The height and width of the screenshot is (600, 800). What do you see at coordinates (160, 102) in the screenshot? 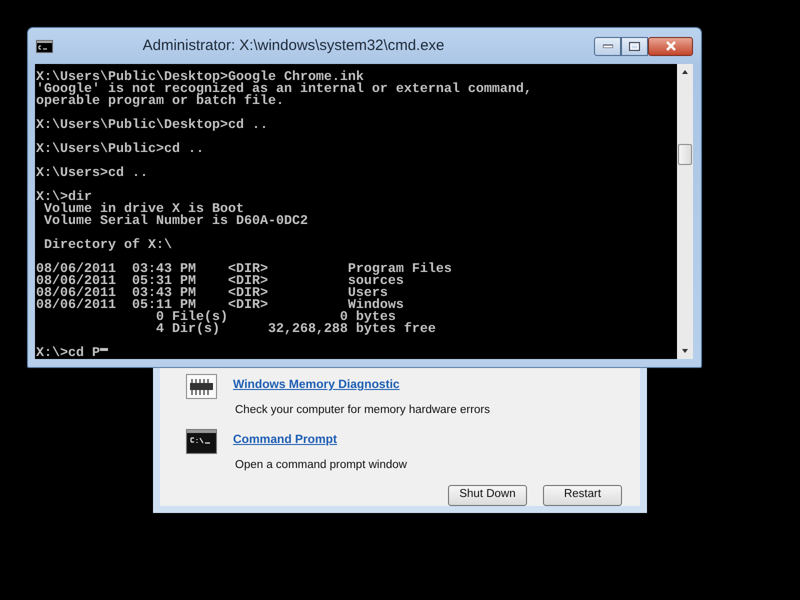
I see `console-line: operable program or batch file.` at bounding box center [160, 102].